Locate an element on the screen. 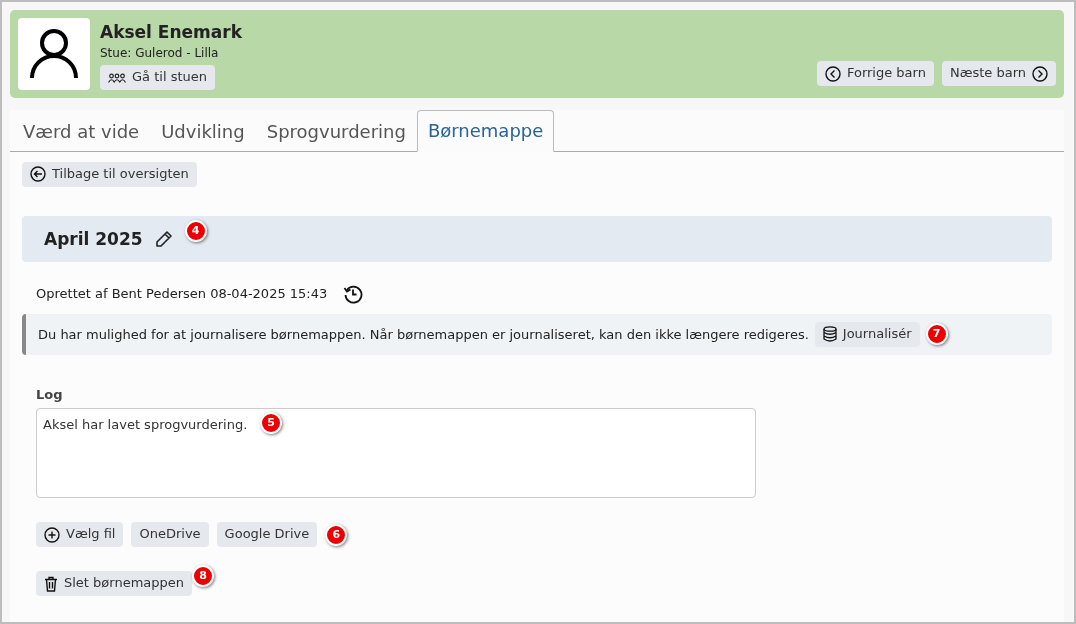  folder-title: April 2025 is located at coordinates (93, 239).